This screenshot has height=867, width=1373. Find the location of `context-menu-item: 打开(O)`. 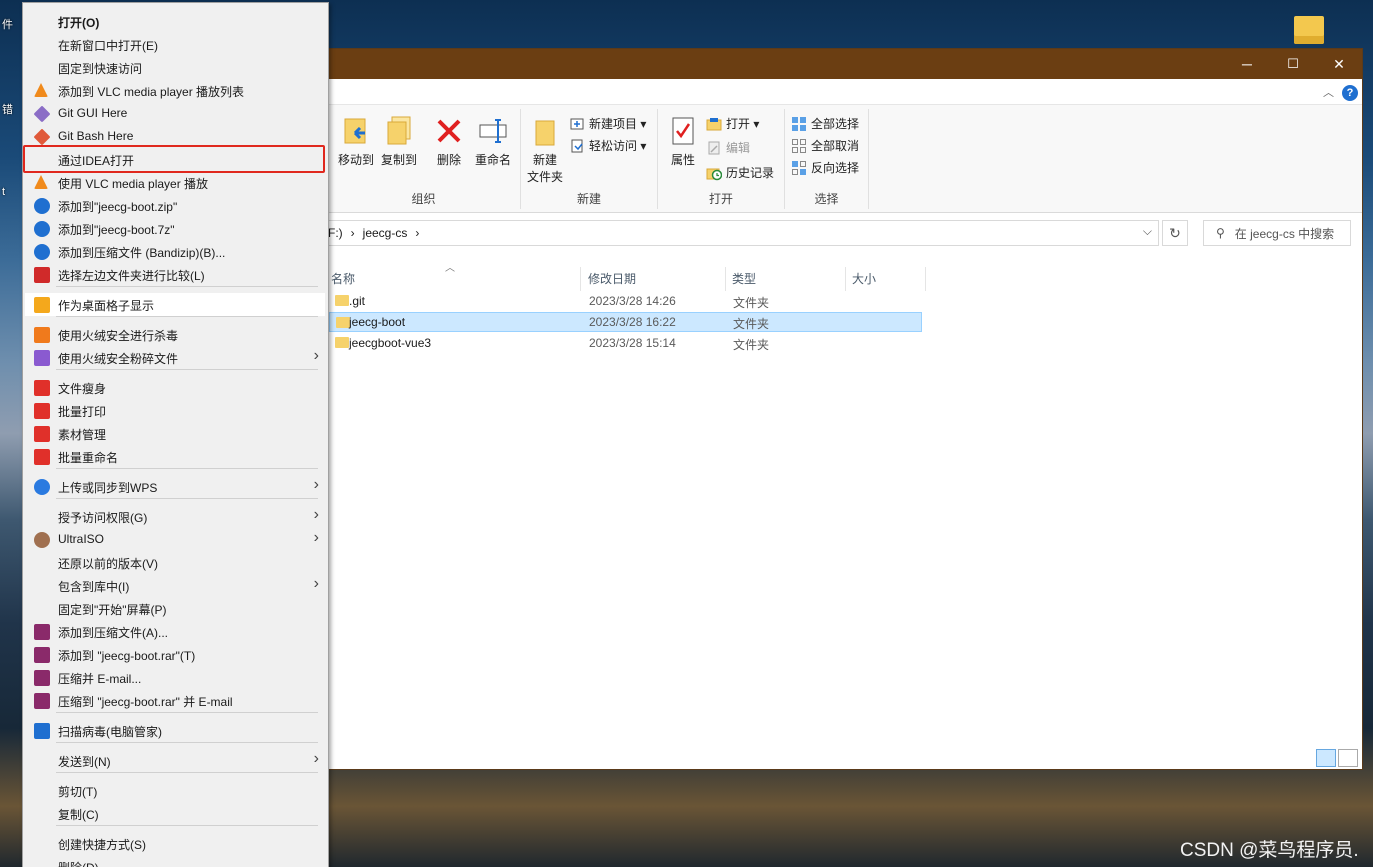

context-menu-item: 打开(O) is located at coordinates (175, 21).